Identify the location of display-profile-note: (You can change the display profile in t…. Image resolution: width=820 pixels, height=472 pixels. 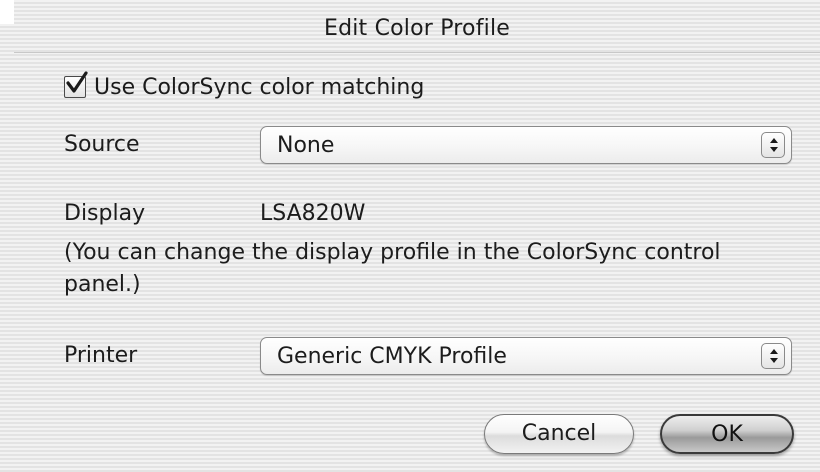
(392, 268).